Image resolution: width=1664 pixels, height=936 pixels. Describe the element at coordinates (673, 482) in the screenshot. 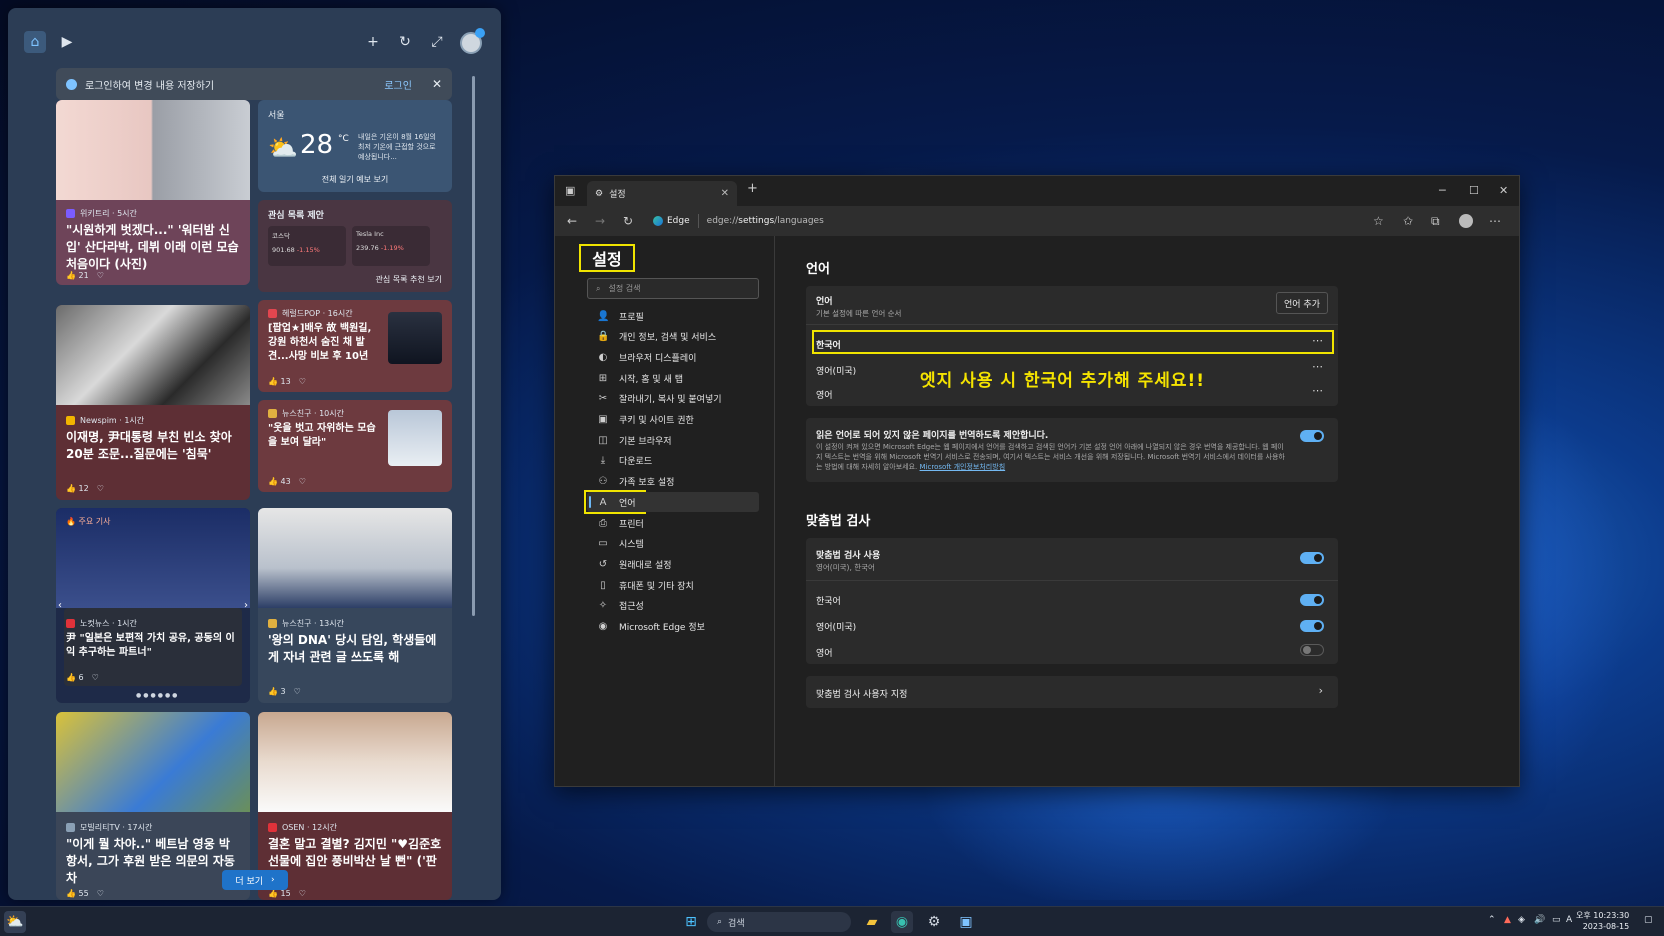

I see `sidebar-item: ⚇ 가족 보호 설정` at that location.